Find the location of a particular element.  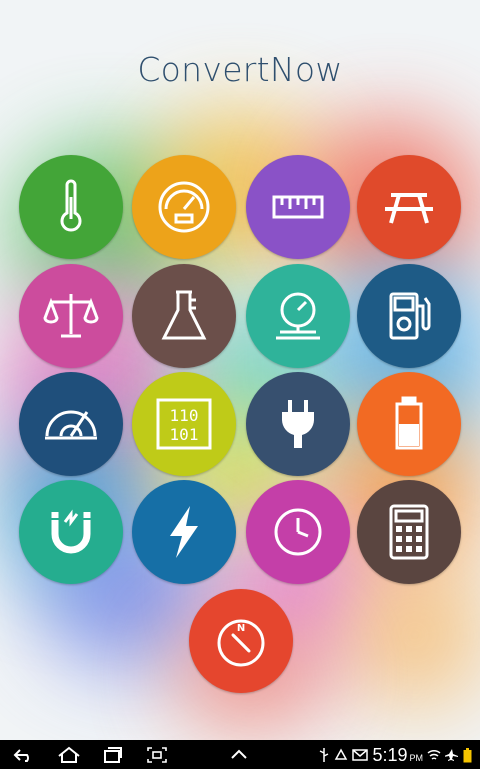

binary-icon: 110 101 is located at coordinates (184, 424).